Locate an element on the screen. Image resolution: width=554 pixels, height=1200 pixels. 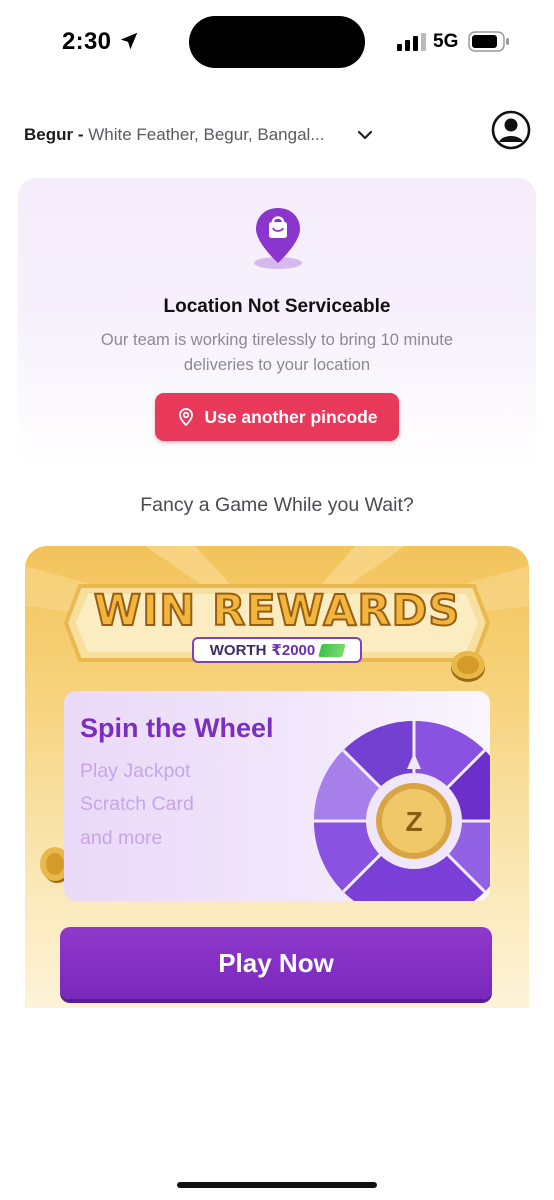
location-arrow-icon is located at coordinates (129, 41).